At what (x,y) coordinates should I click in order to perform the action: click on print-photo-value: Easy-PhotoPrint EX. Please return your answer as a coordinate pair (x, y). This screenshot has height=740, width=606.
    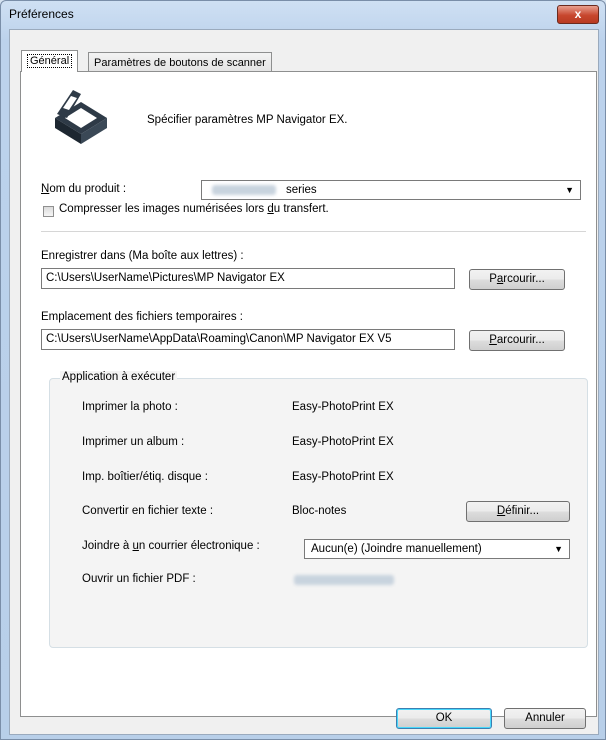
    Looking at the image, I should click on (343, 407).